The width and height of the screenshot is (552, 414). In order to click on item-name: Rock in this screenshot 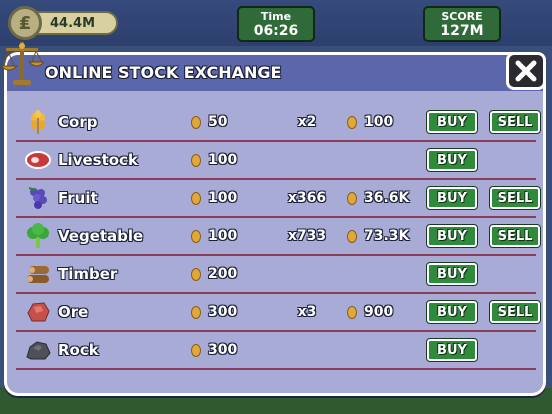, I will do `click(78, 350)`.